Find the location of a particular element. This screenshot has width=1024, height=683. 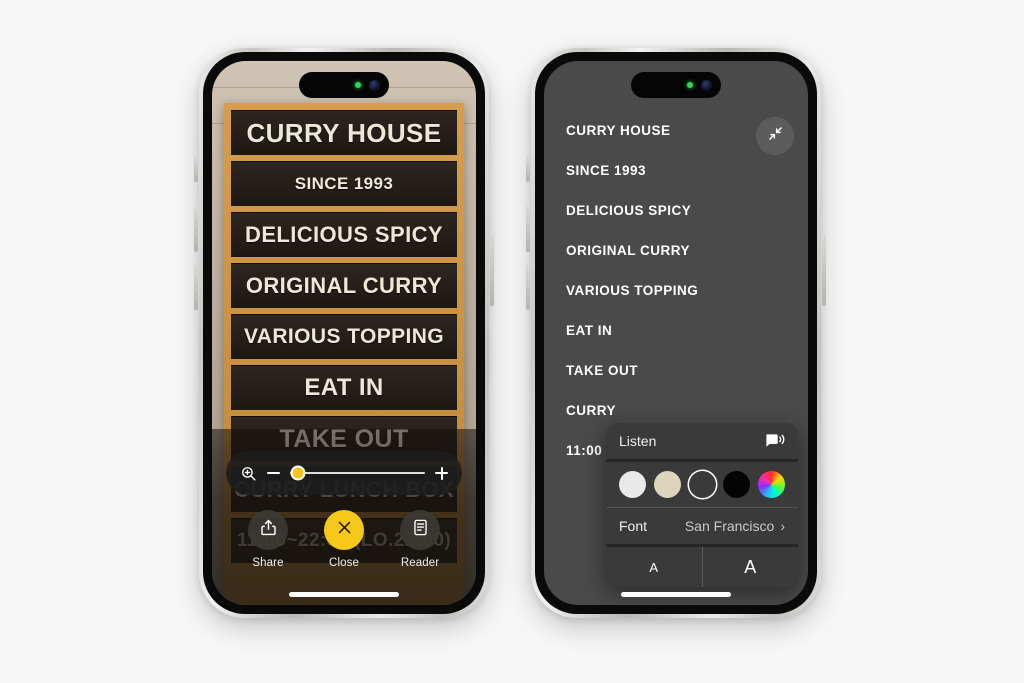

share-icon is located at coordinates (268, 530).